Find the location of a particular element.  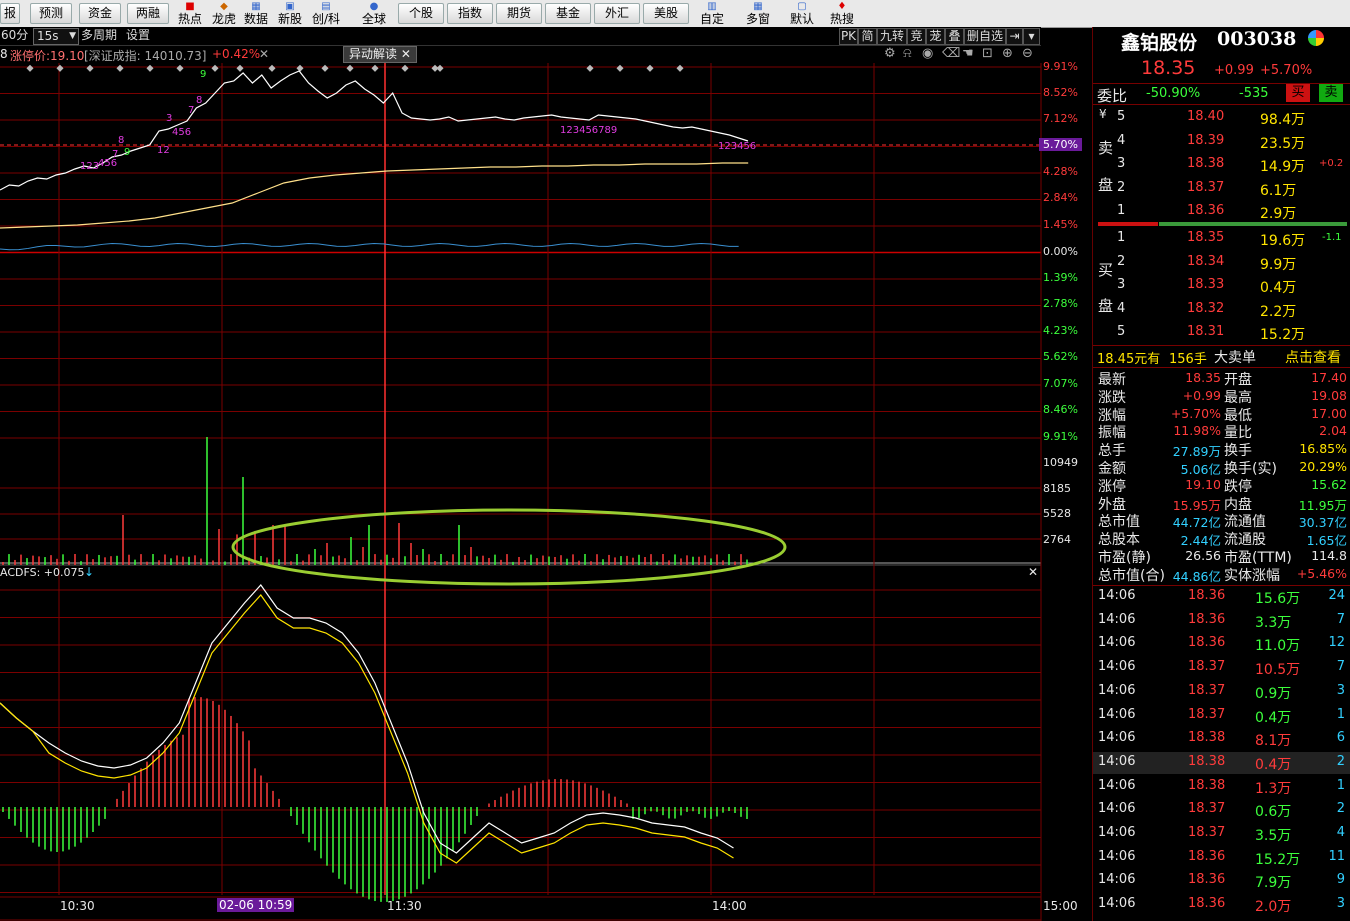

menu-dropdown-icon: ▾ is located at coordinates (1031, 36).